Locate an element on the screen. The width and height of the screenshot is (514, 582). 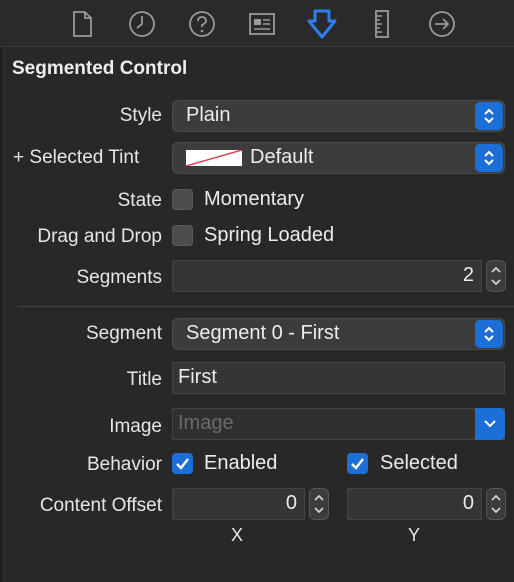
identity-inspector-tab is located at coordinates (262, 24).